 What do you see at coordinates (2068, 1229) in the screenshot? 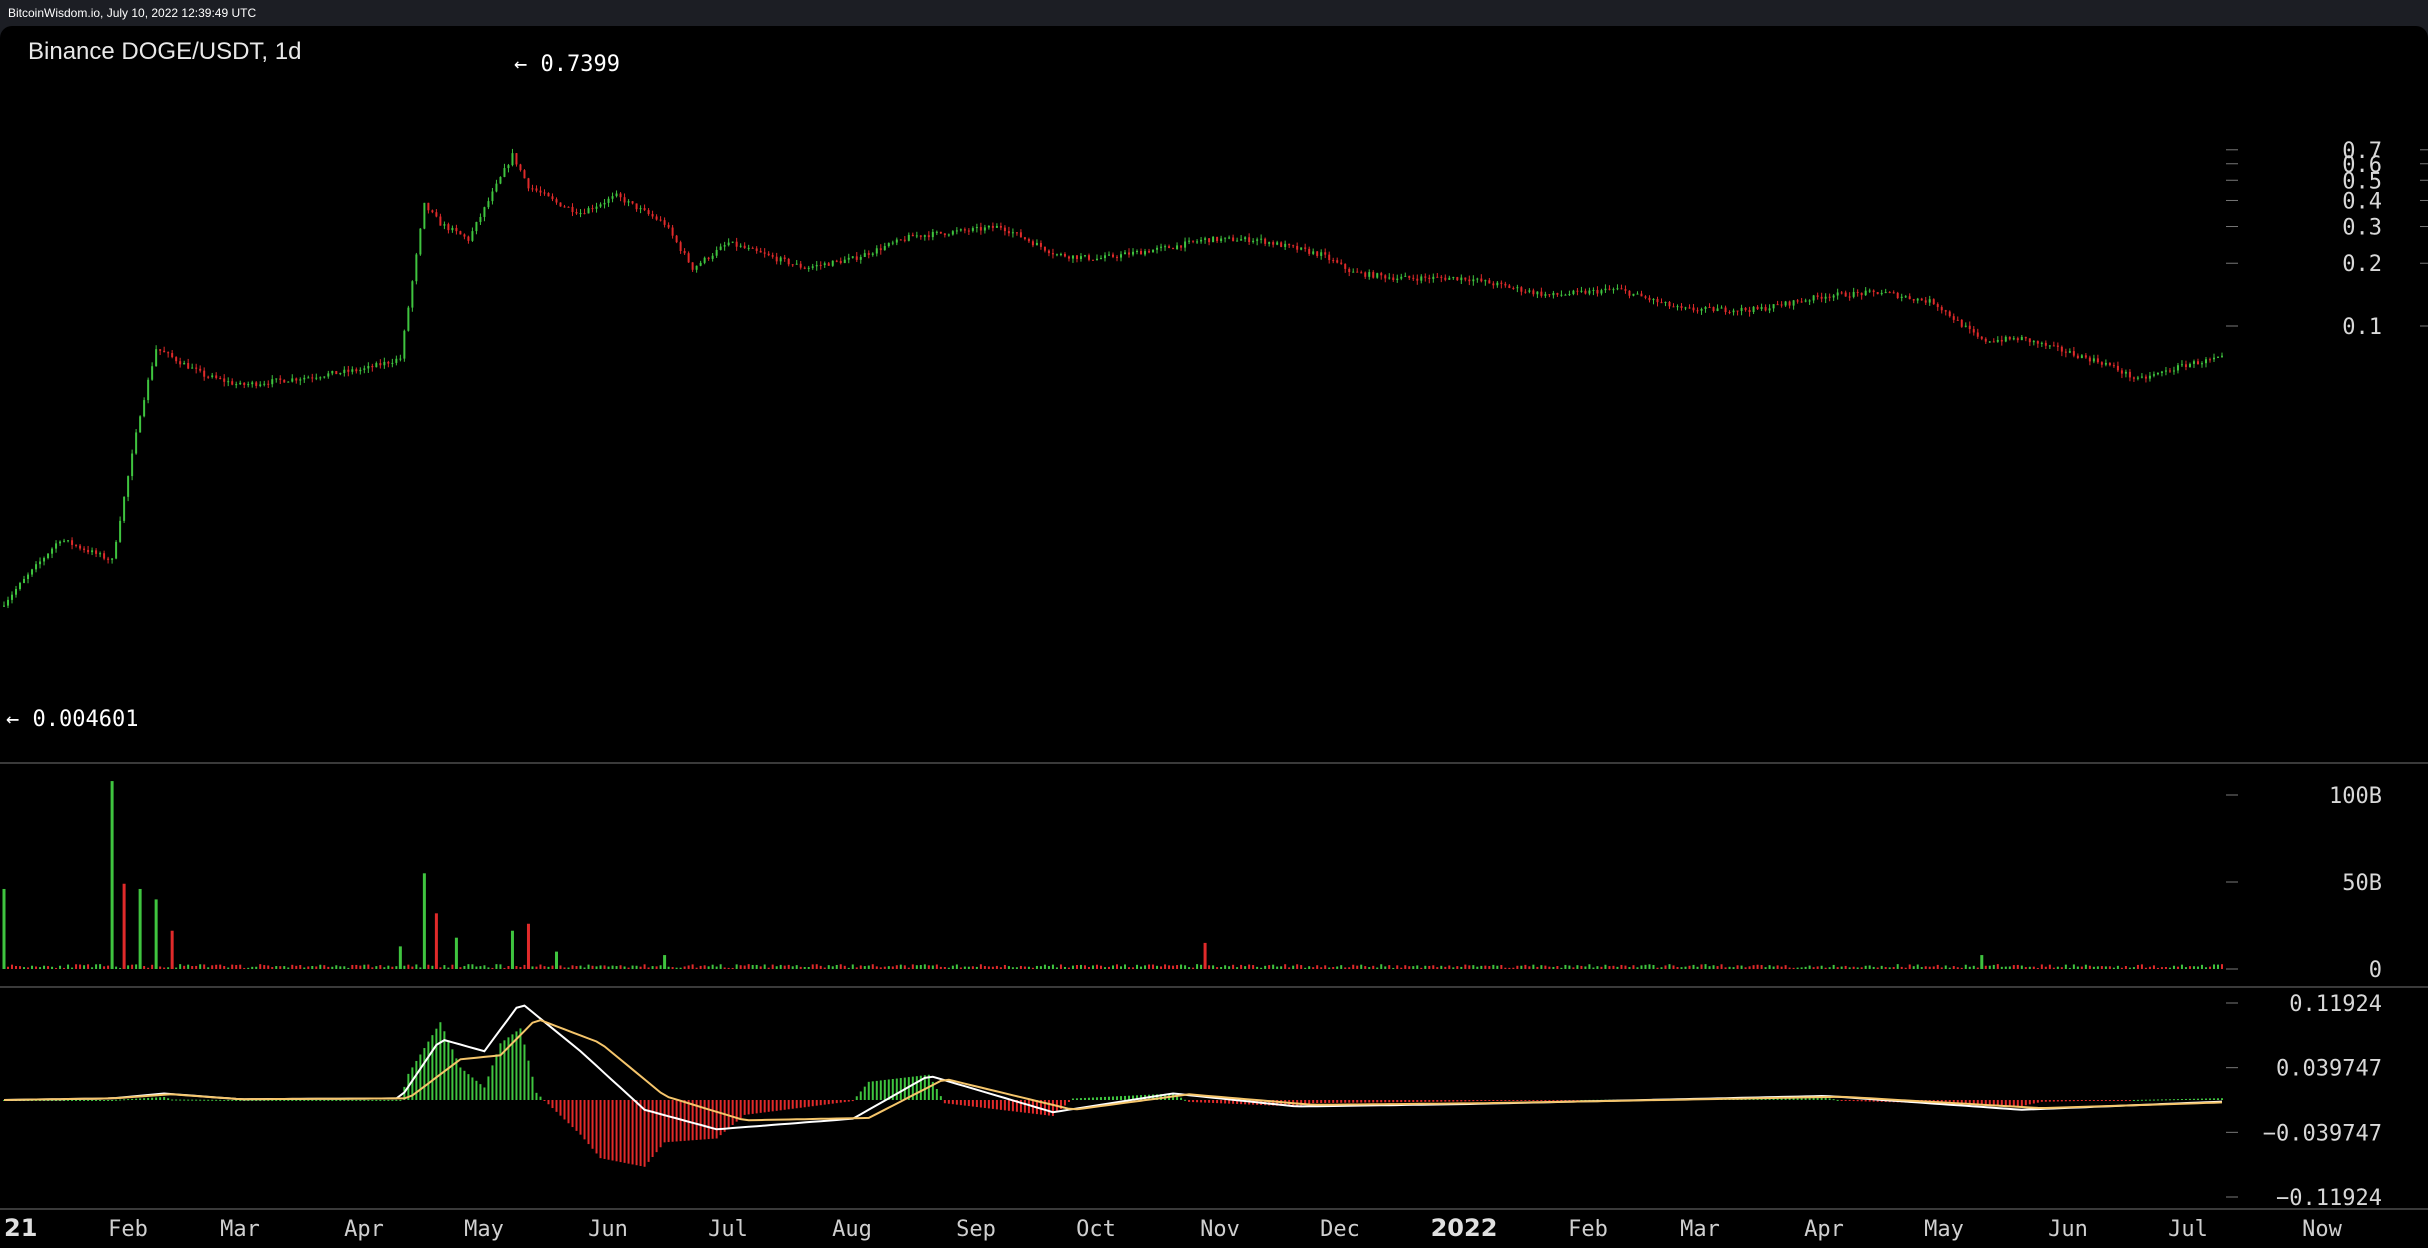
I see `x-axis-label: Jun` at bounding box center [2068, 1229].